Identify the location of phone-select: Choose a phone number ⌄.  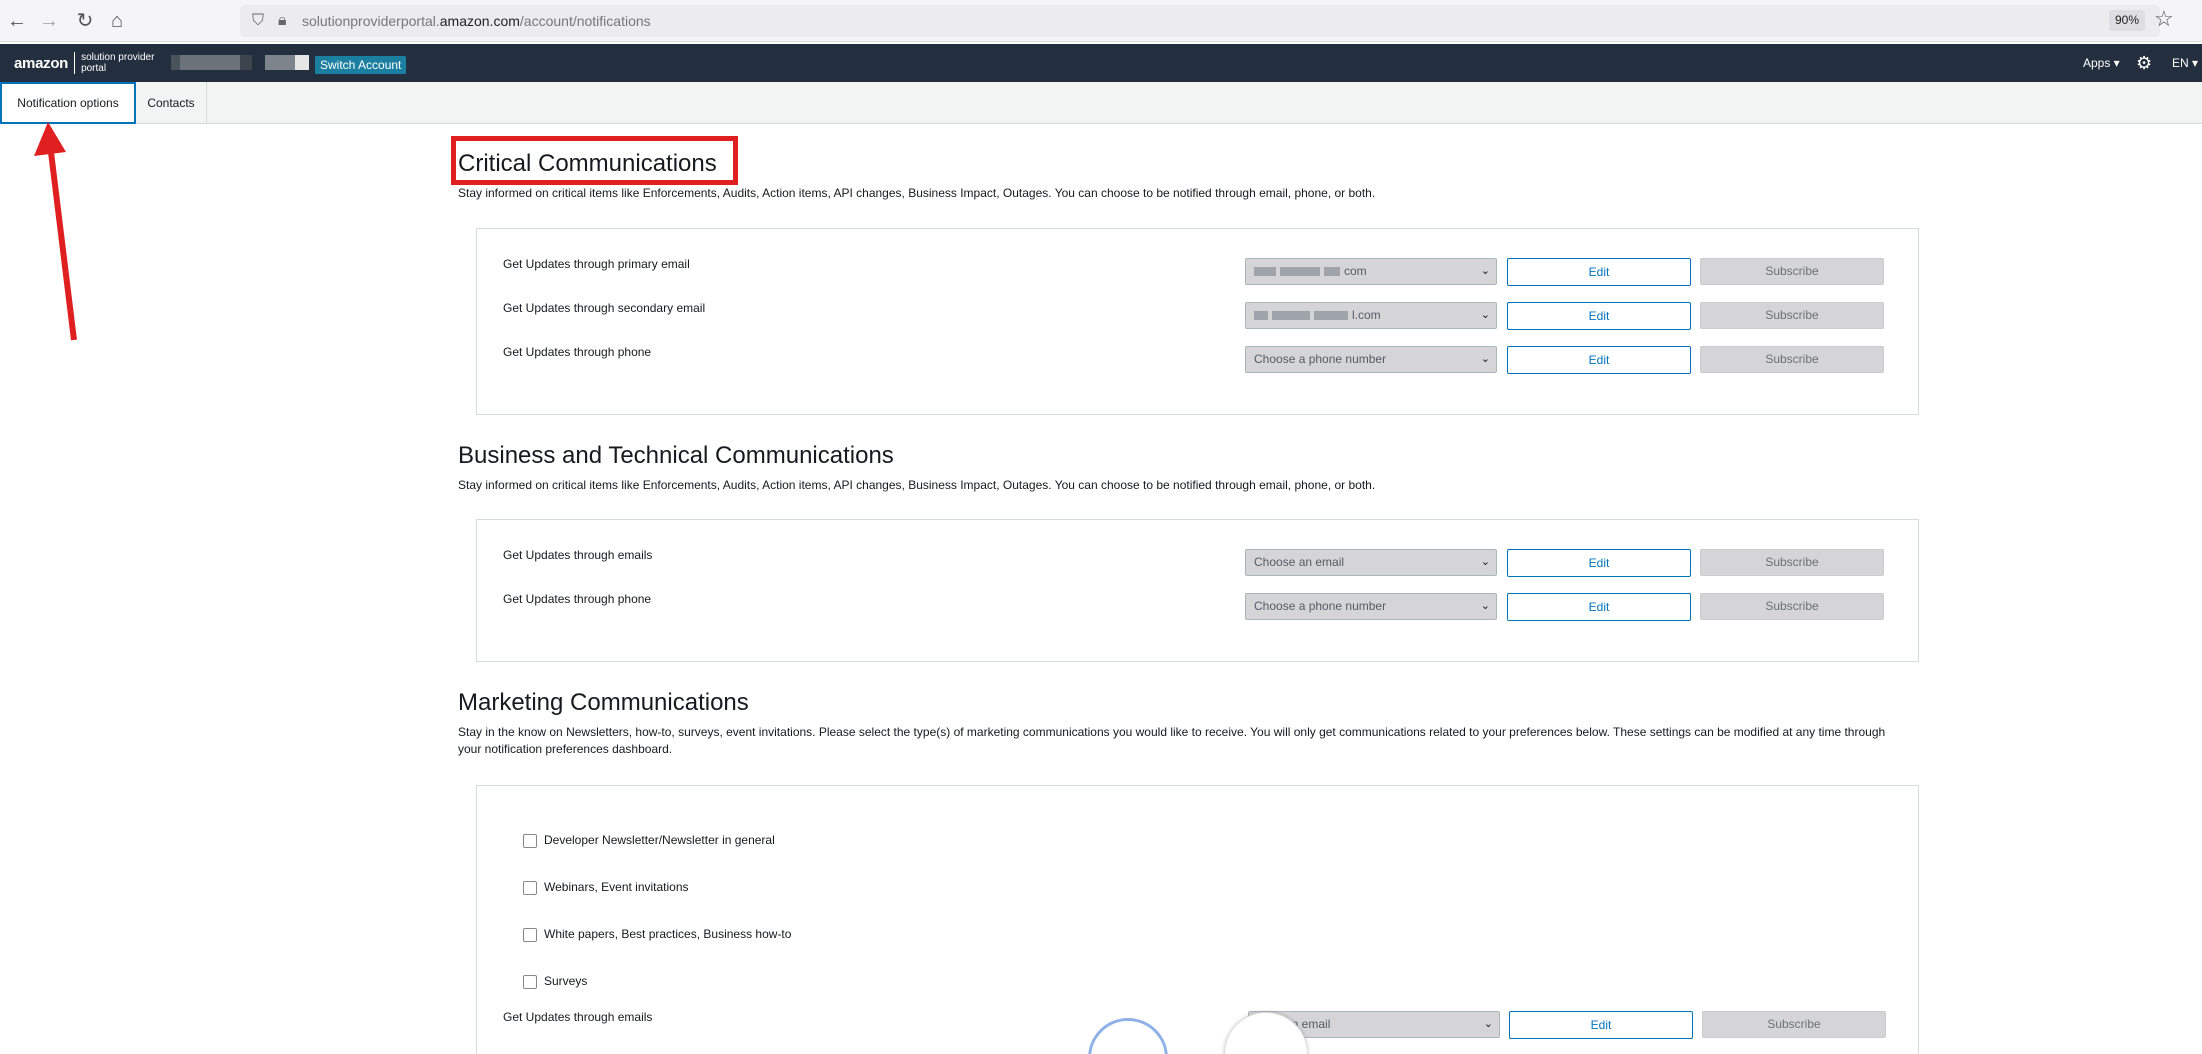
(1371, 359).